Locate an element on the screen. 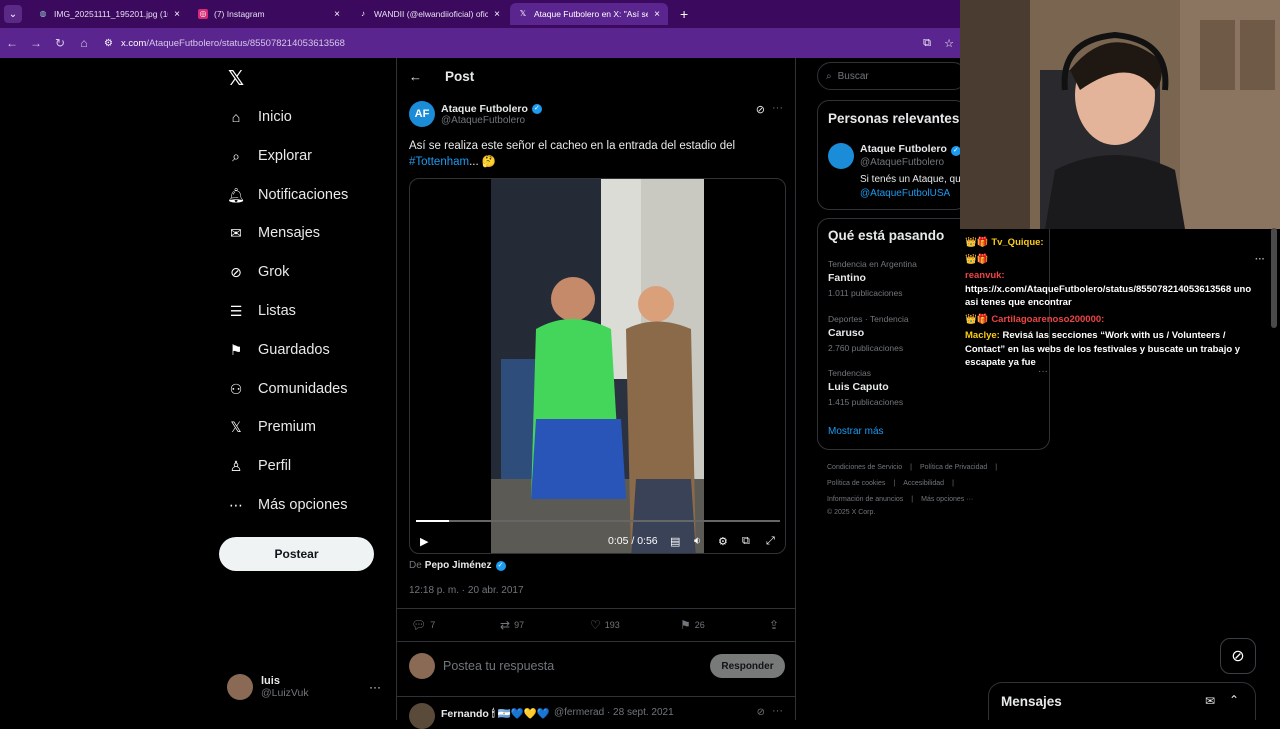 The height and width of the screenshot is (729, 1280). new-message-icon: ✉ is located at coordinates (1210, 701).